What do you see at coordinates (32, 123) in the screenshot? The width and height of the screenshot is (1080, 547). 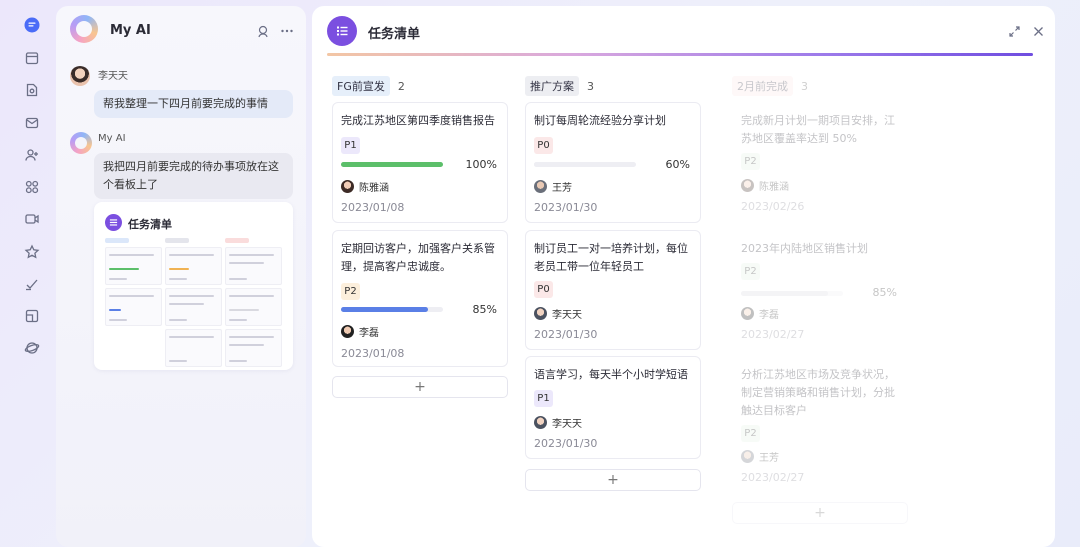 I see `mail-icon` at bounding box center [32, 123].